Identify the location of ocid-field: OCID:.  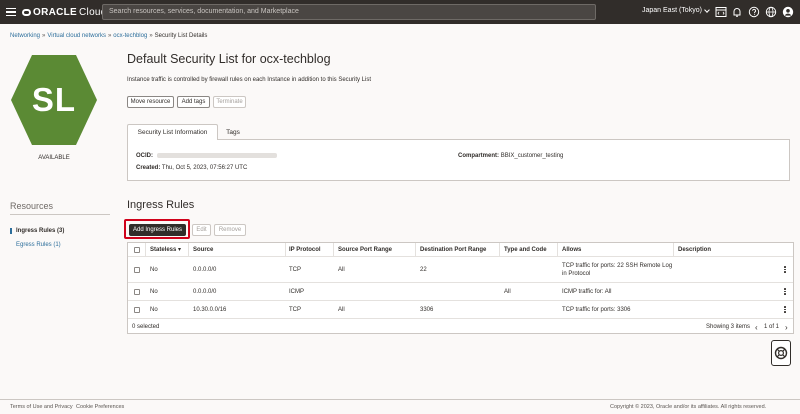
(206, 156).